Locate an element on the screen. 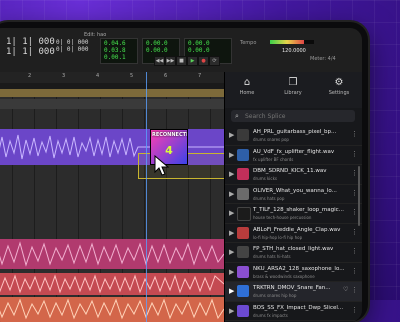 The height and width of the screenshot is (322, 400). heart-icon: ♡ is located at coordinates (345, 289).